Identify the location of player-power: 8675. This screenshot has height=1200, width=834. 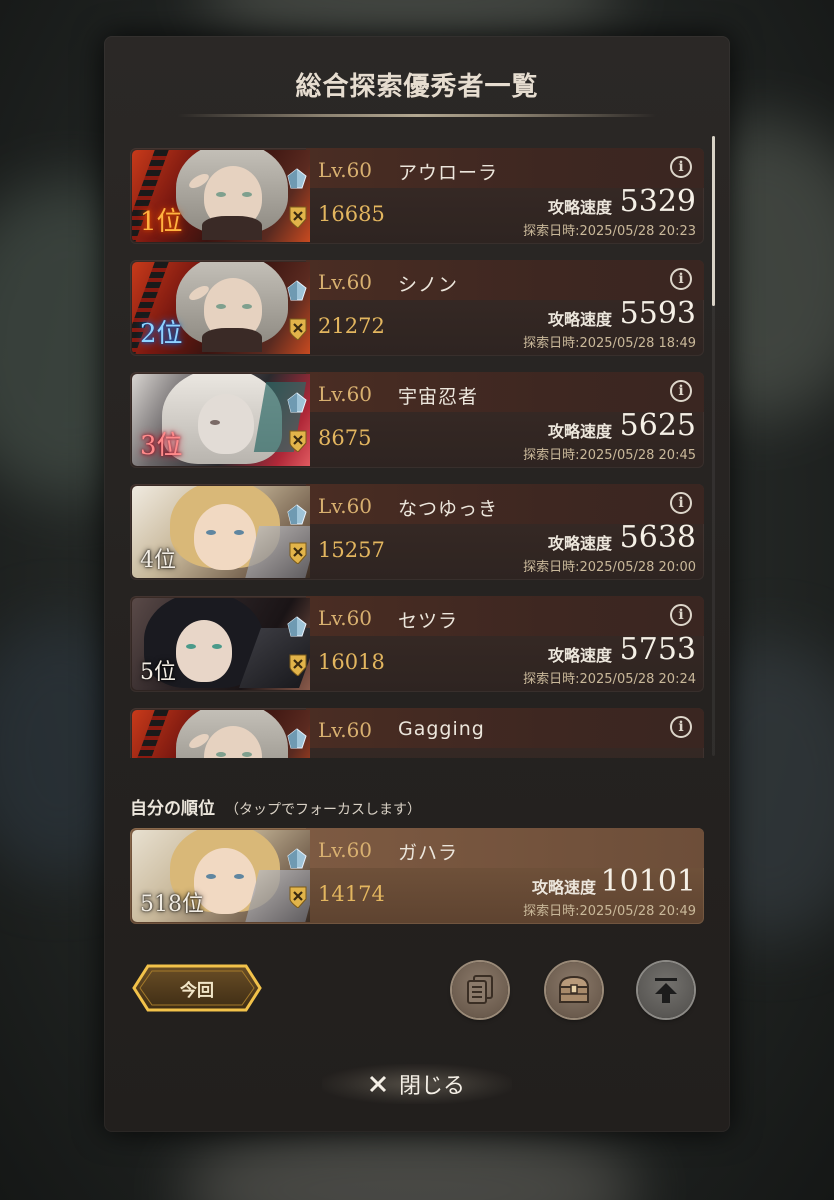
(345, 438).